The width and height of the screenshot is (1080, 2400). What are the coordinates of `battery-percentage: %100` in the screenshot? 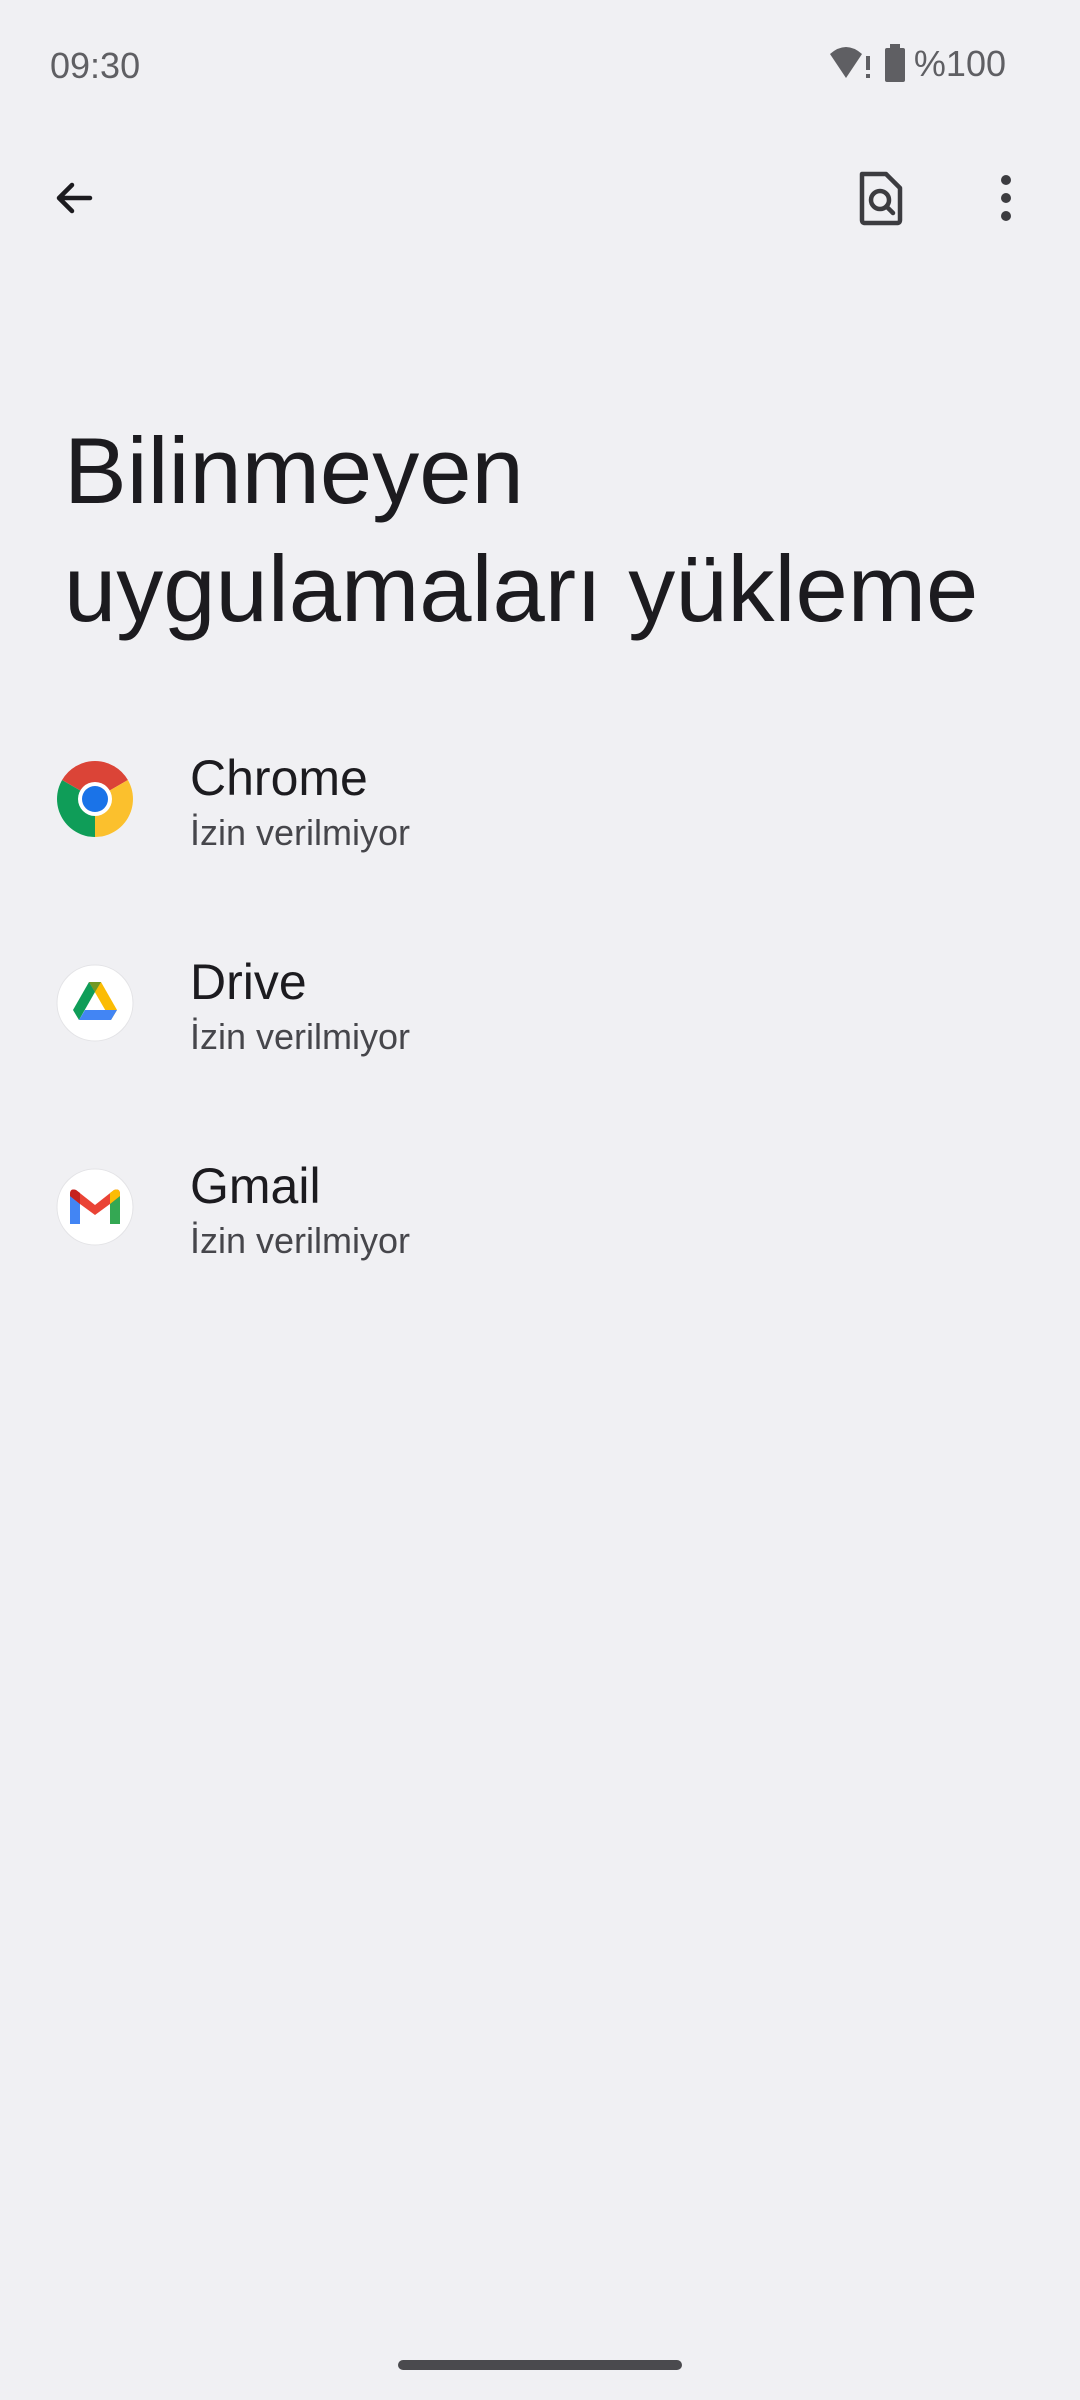 It's located at (959, 63).